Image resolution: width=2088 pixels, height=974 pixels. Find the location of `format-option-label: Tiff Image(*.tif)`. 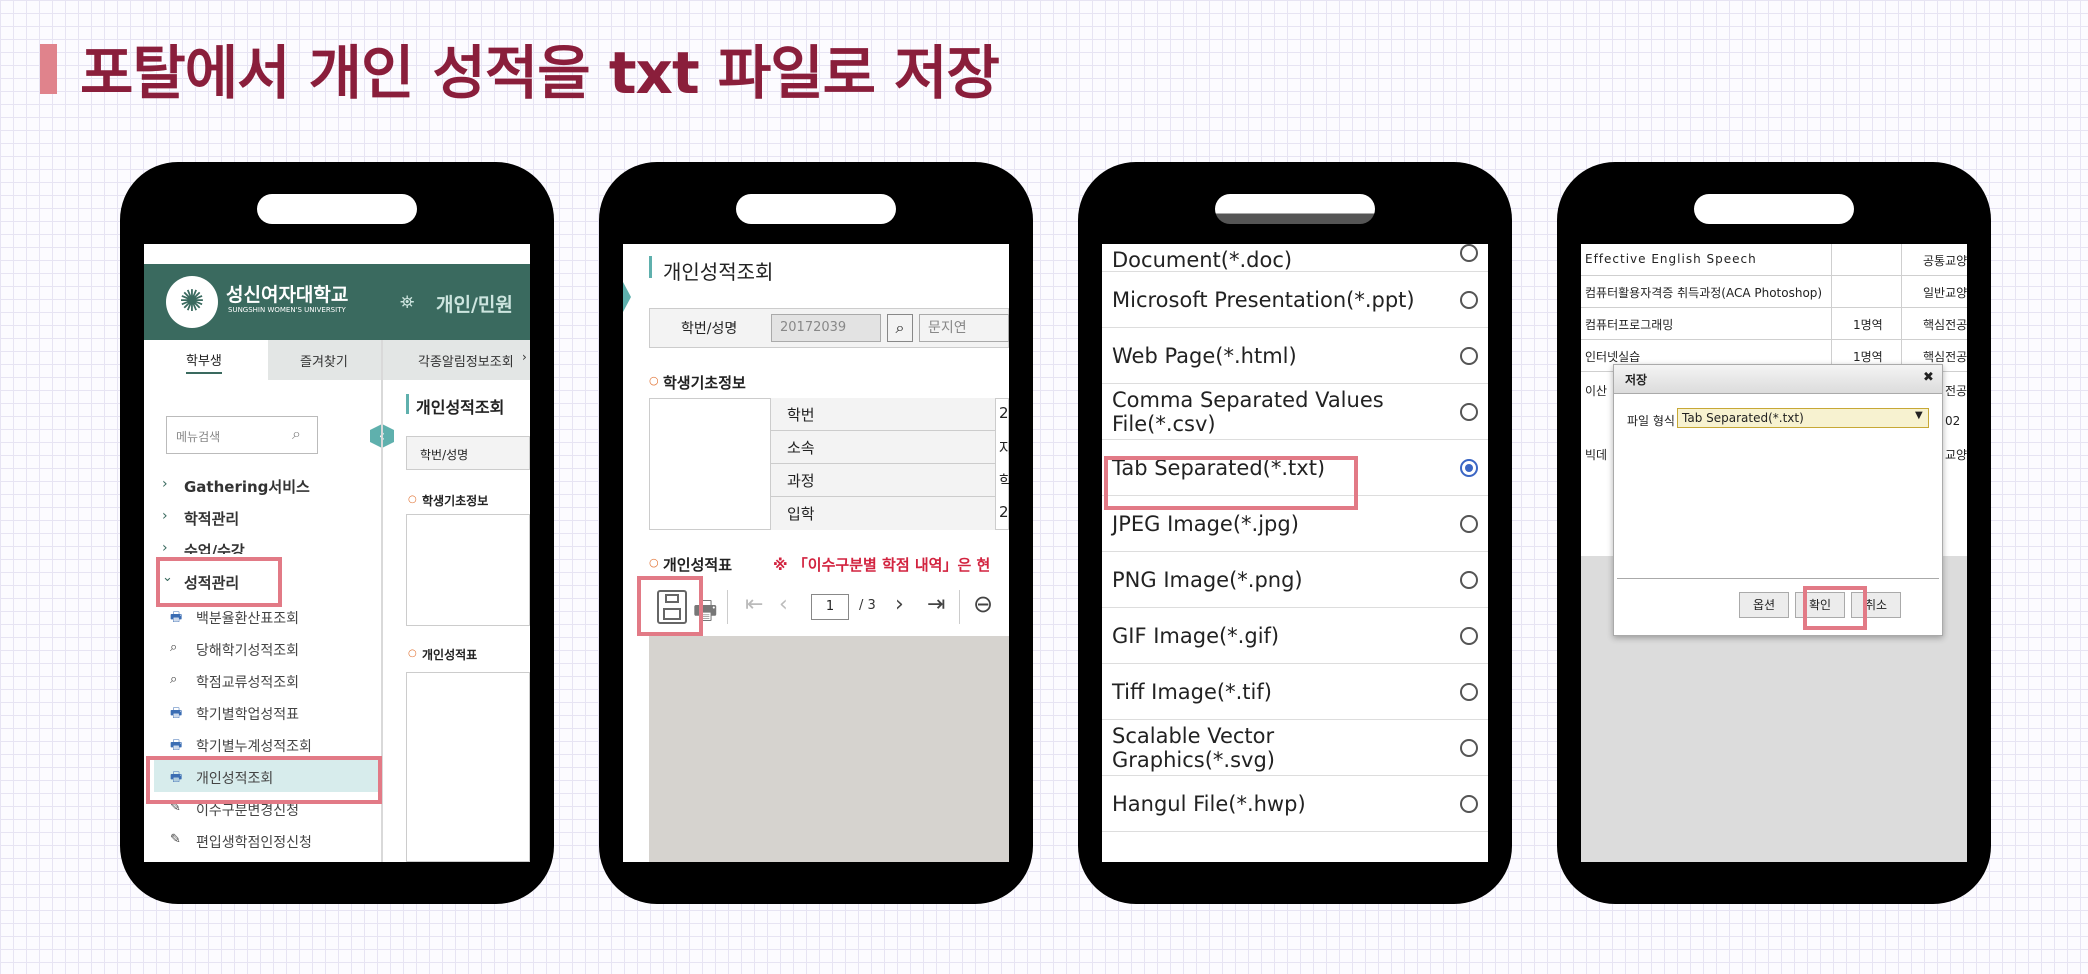

format-option-label: Tiff Image(*.tif) is located at coordinates (1192, 692).